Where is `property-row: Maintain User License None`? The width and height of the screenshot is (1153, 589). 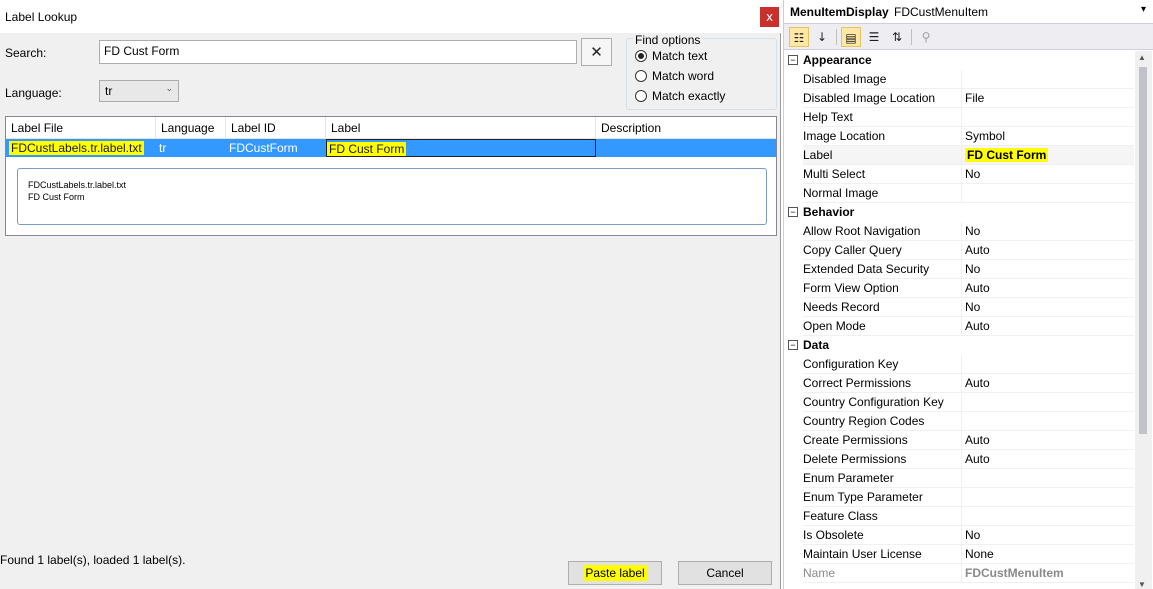
property-row: Maintain User License None is located at coordinates (959, 554).